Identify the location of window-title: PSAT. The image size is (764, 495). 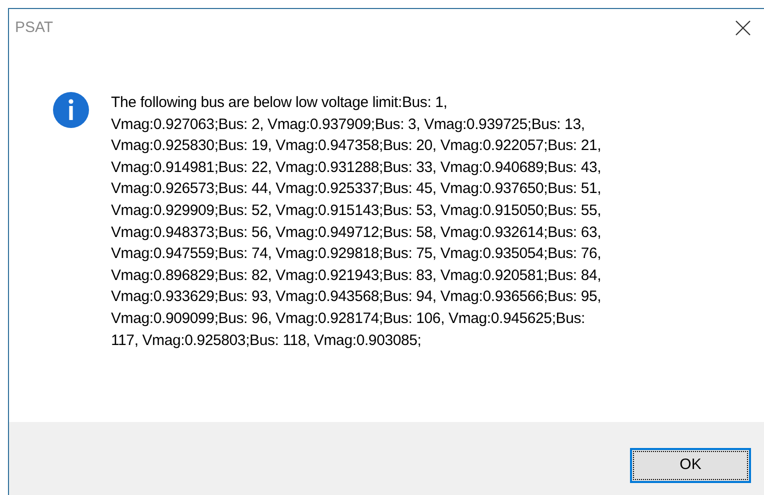
(34, 28).